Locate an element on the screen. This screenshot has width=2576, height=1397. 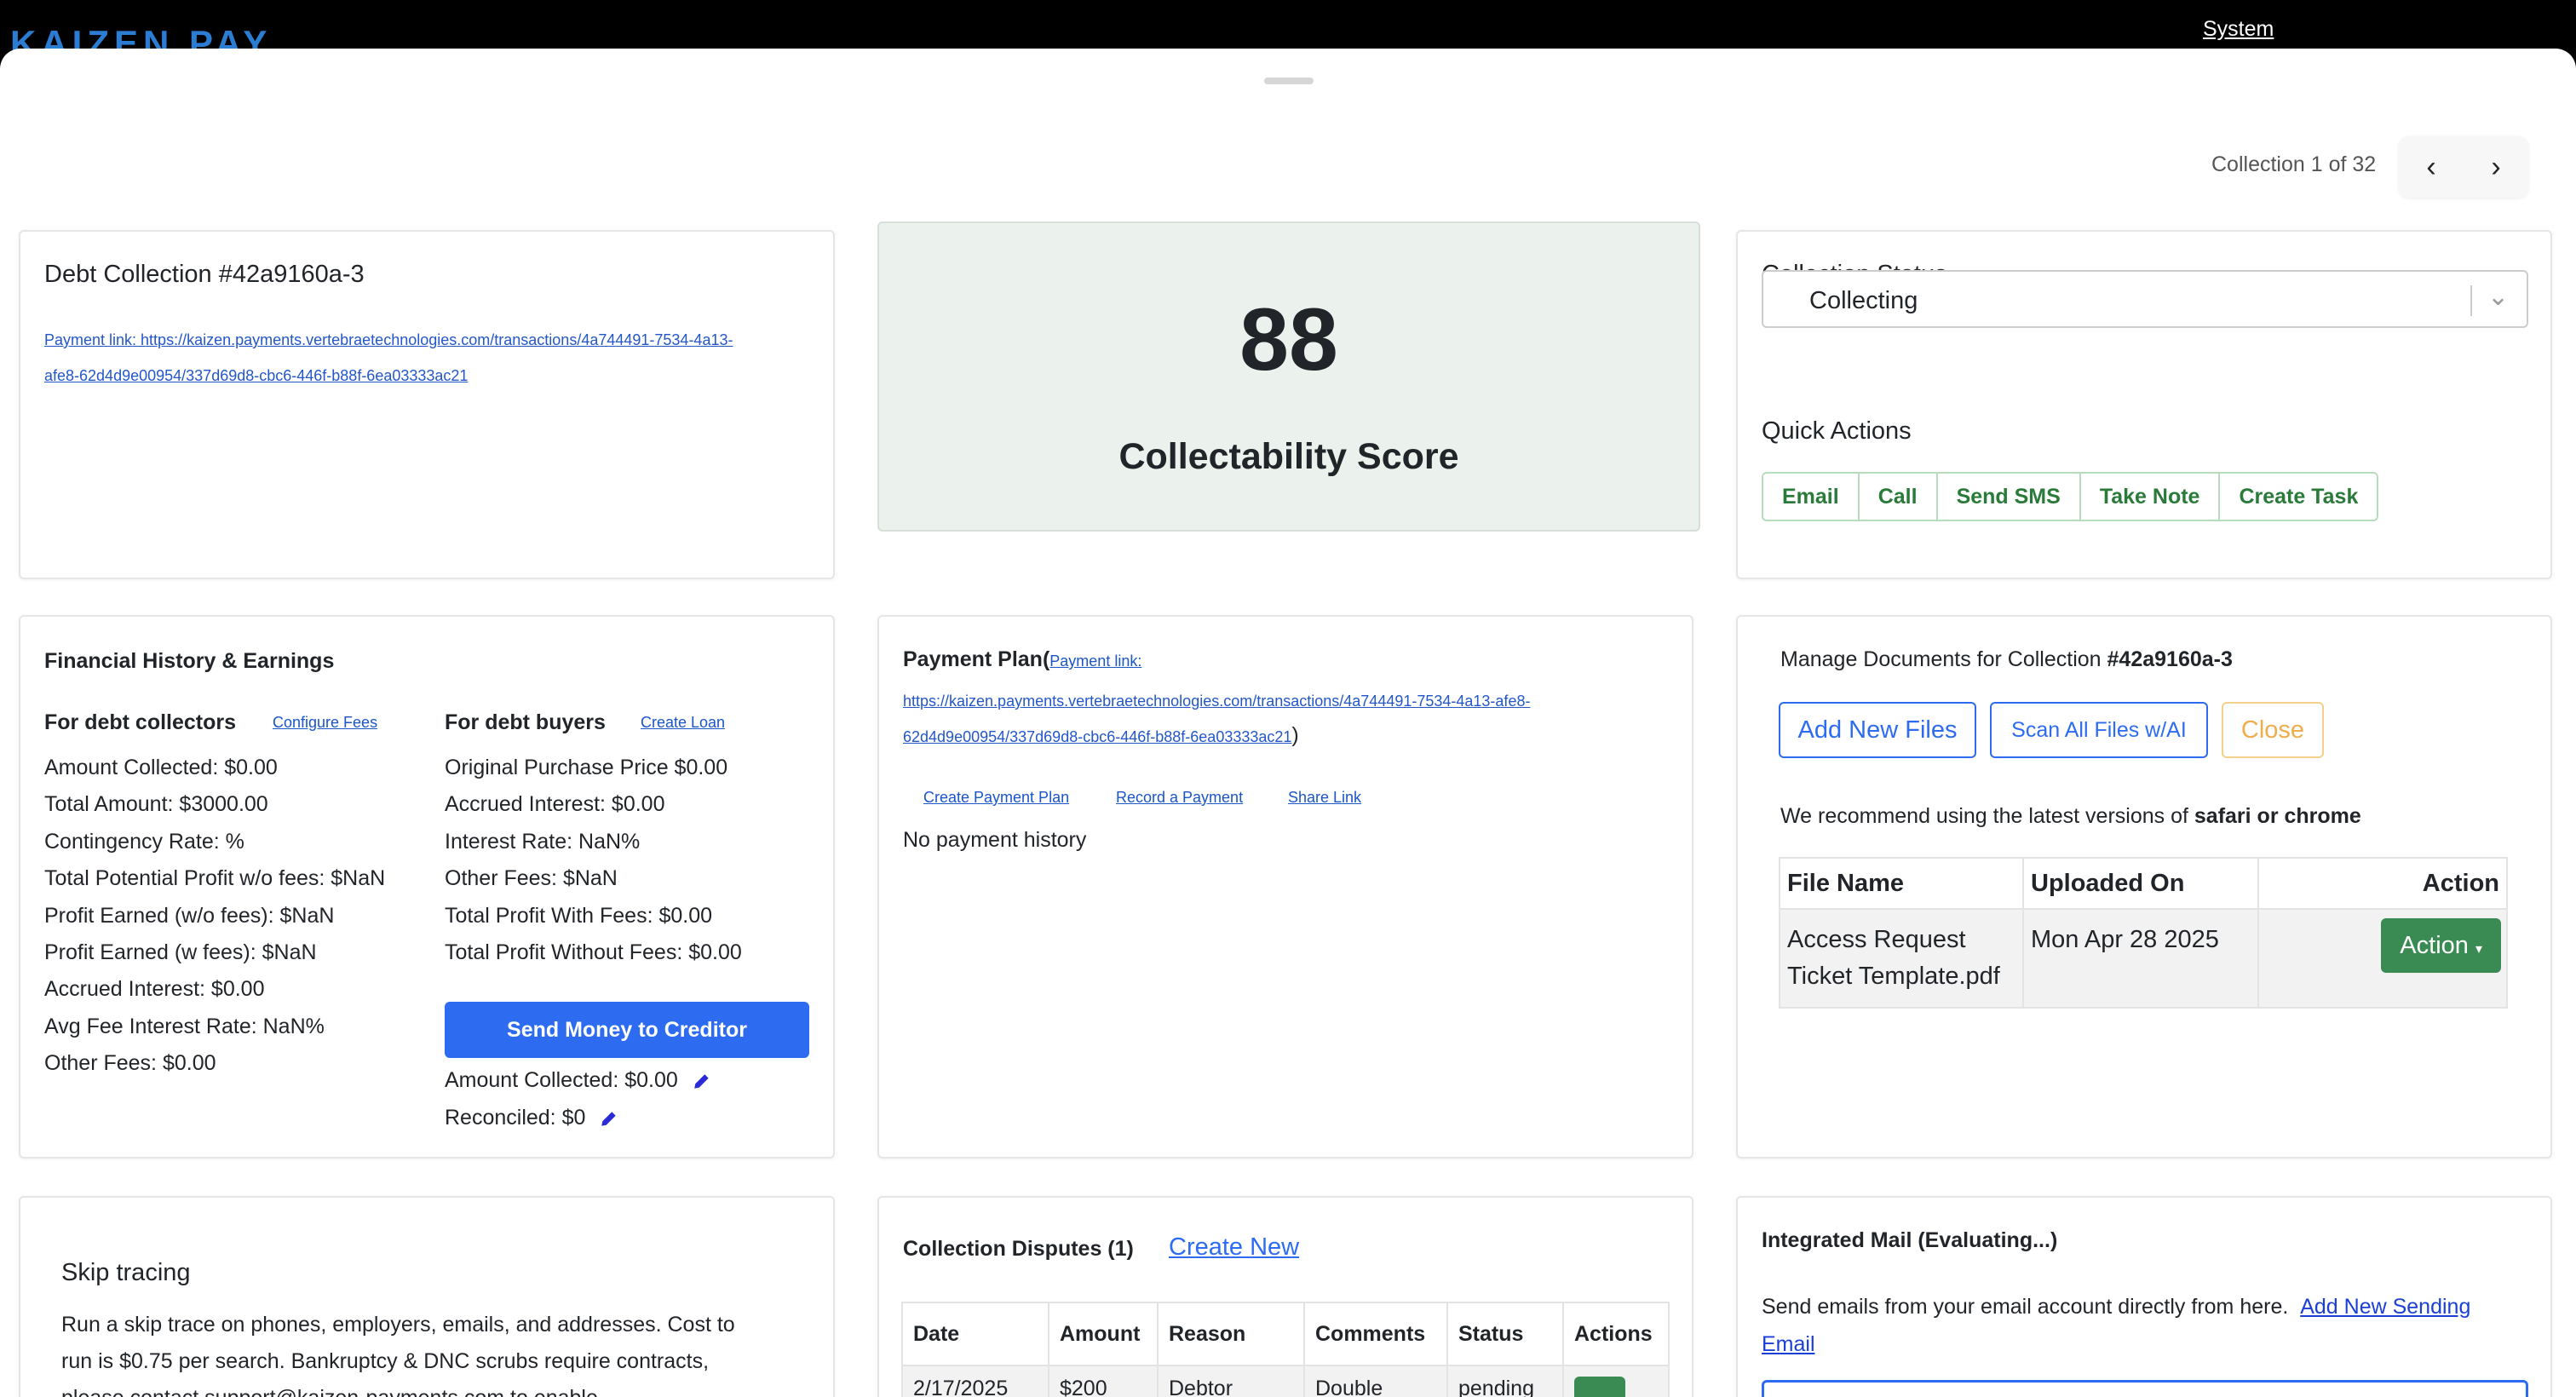
collector-row: Accrued Interest: $0.00 is located at coordinates (154, 990).